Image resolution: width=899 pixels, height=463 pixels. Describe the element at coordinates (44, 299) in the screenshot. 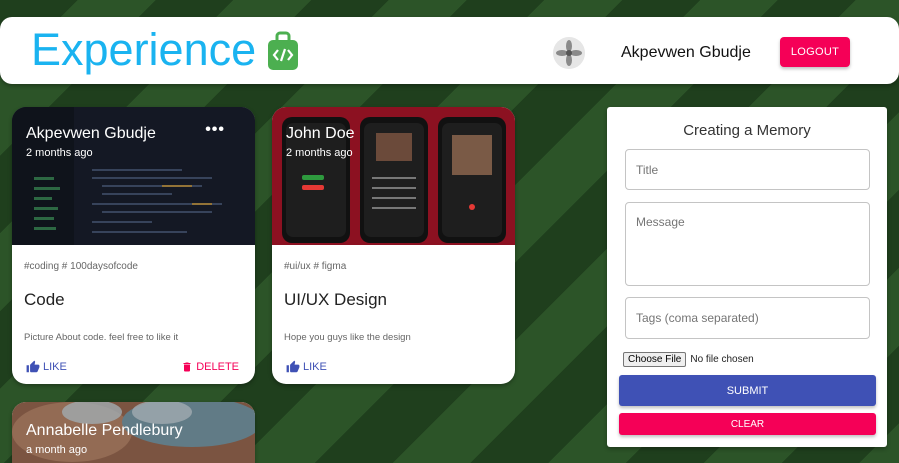

I see `post-title: Code` at that location.